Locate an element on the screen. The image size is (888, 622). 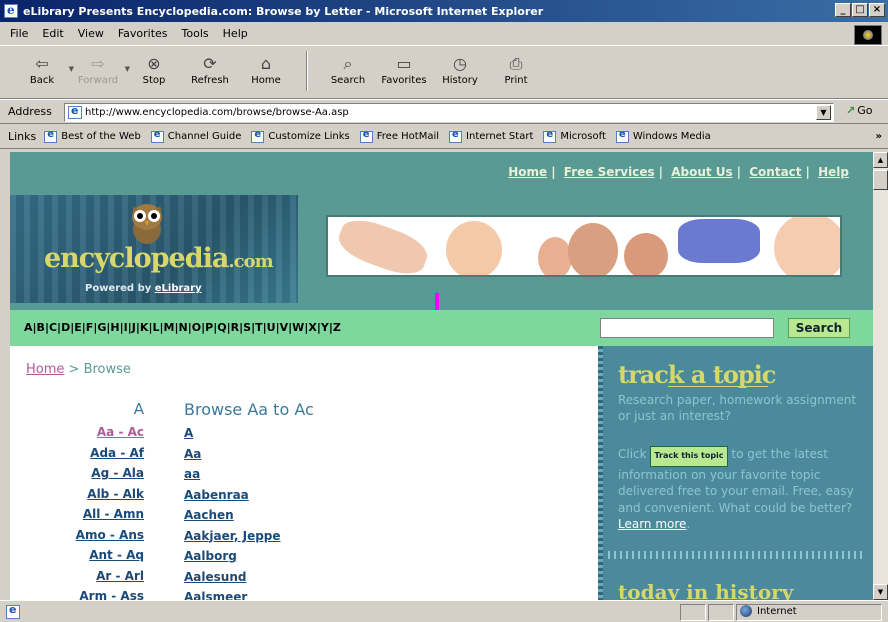
vertical-scrollbar: ▲ ▼ is located at coordinates (880, 376).